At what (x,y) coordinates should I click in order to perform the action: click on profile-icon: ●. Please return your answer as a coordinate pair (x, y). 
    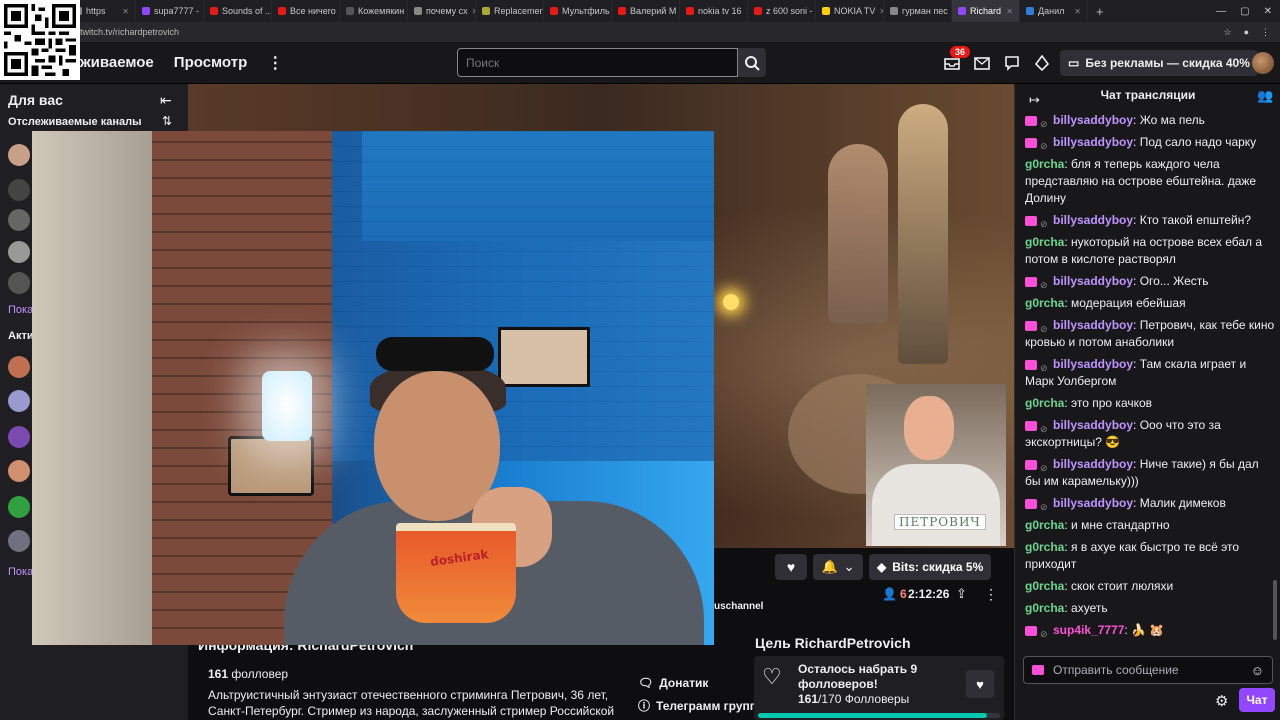
    Looking at the image, I should click on (1246, 32).